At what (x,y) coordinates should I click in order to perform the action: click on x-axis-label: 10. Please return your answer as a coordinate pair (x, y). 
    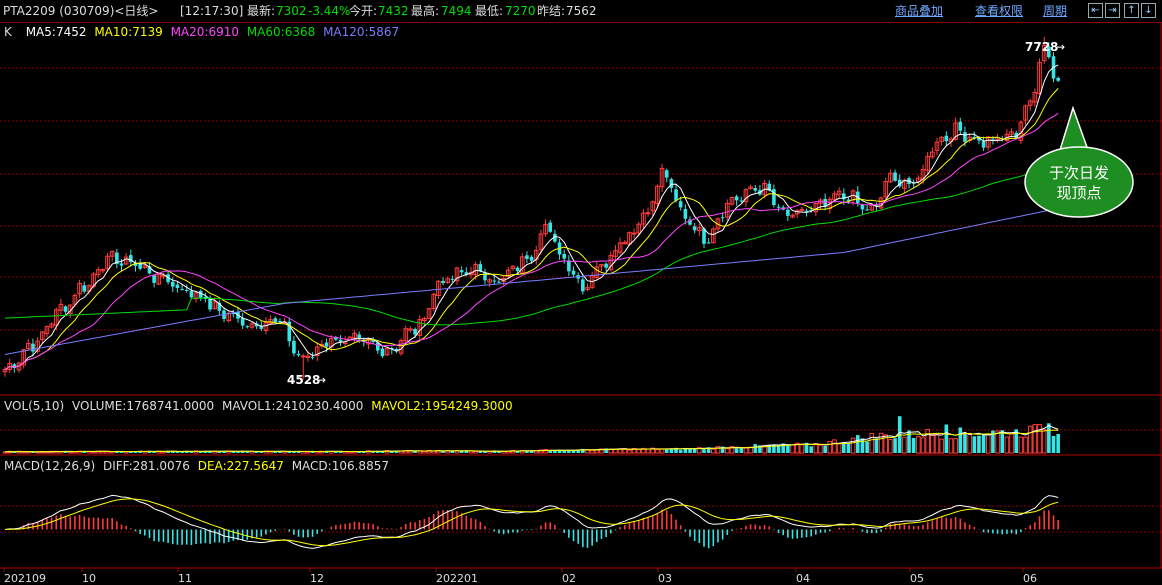
    Looking at the image, I should click on (89, 578).